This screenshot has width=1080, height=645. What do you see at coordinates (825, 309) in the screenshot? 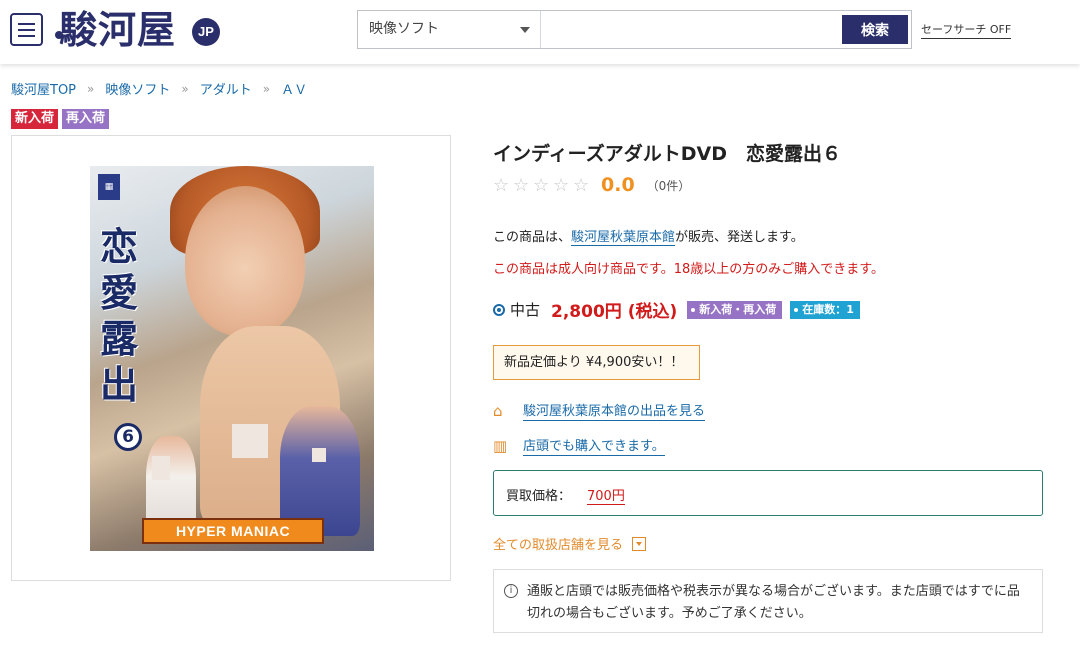
I see `tag-stock: 在庫数：1` at bounding box center [825, 309].